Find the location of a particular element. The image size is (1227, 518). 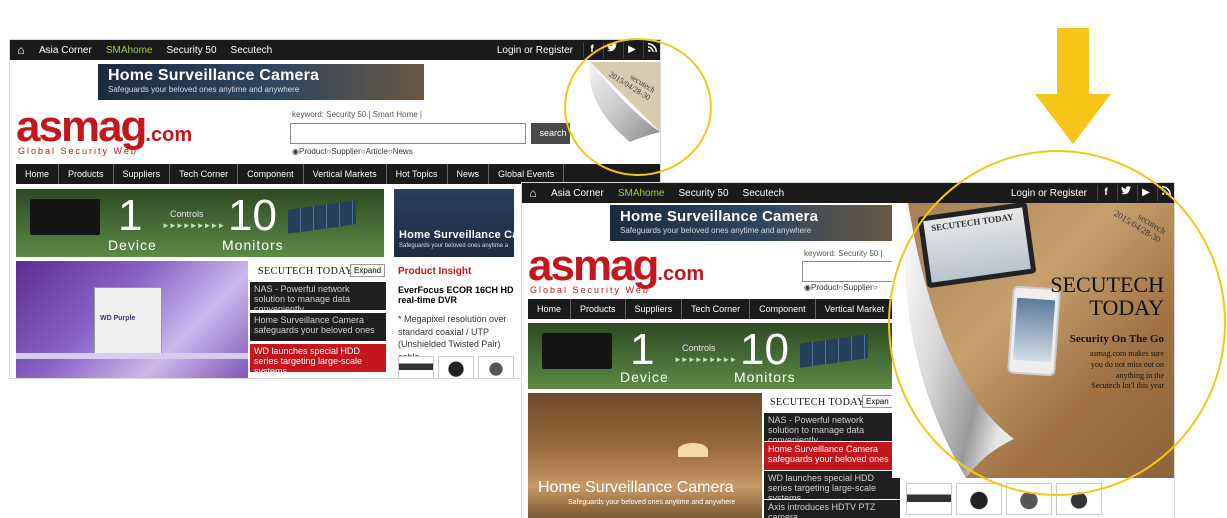

arrow-down-icon is located at coordinates (1073, 86).